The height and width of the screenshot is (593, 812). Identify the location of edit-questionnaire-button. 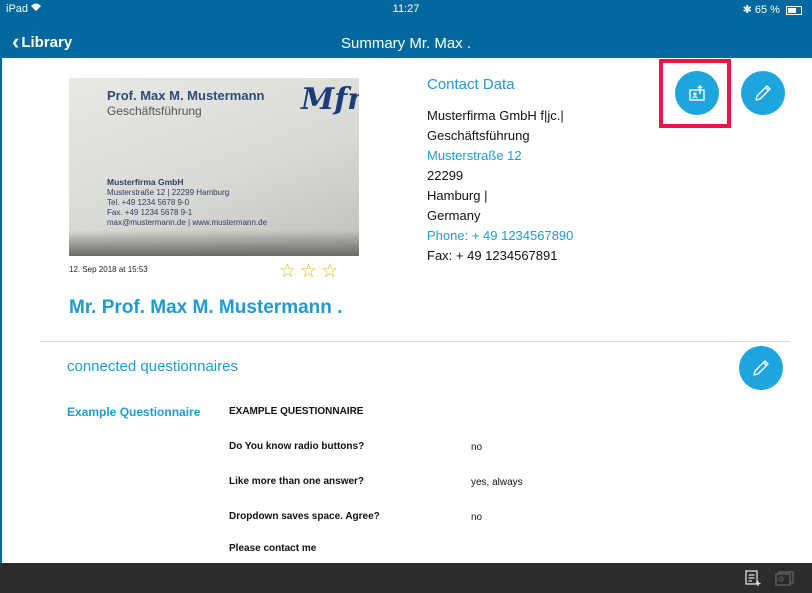
(761, 368).